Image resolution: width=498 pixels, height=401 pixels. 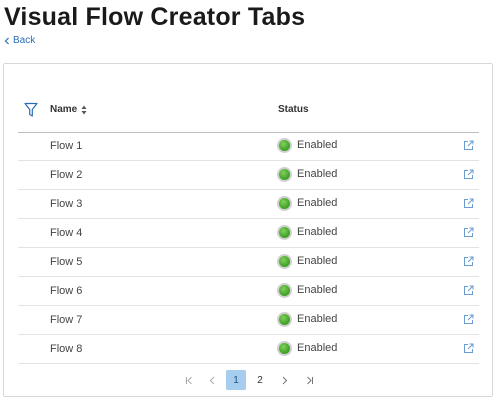 I want to click on last-page-button, so click(x=309, y=380).